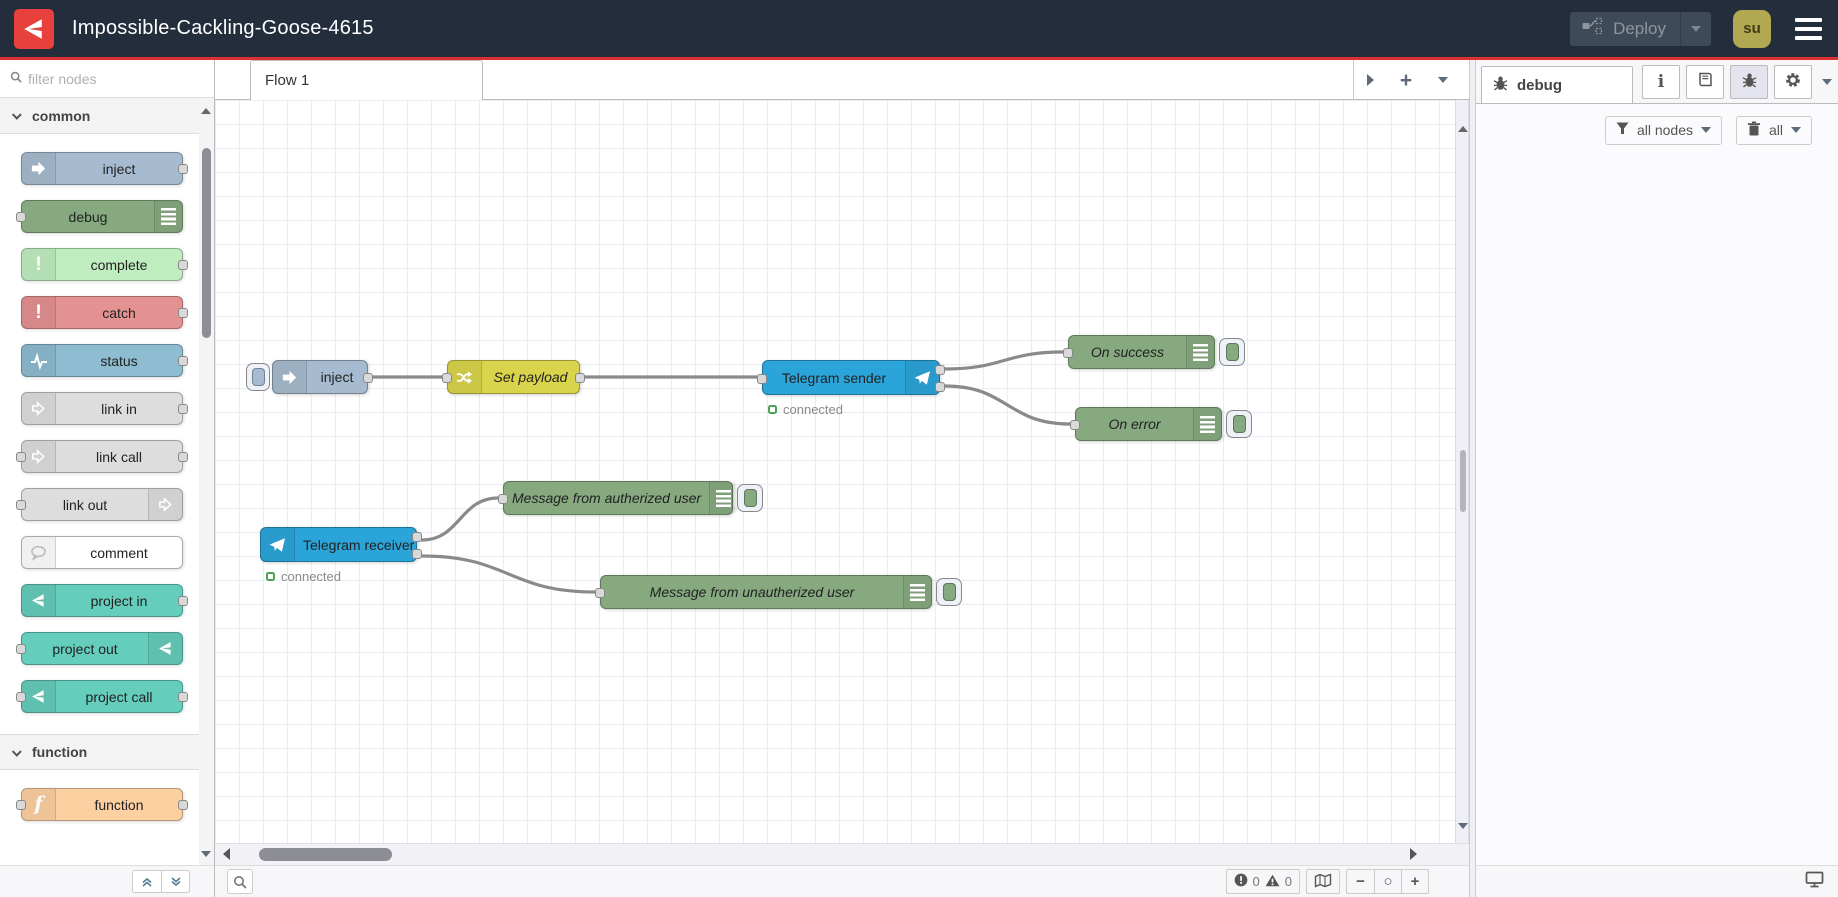 This screenshot has width=1838, height=897. I want to click on flowfuse-logo-icon, so click(34, 28).